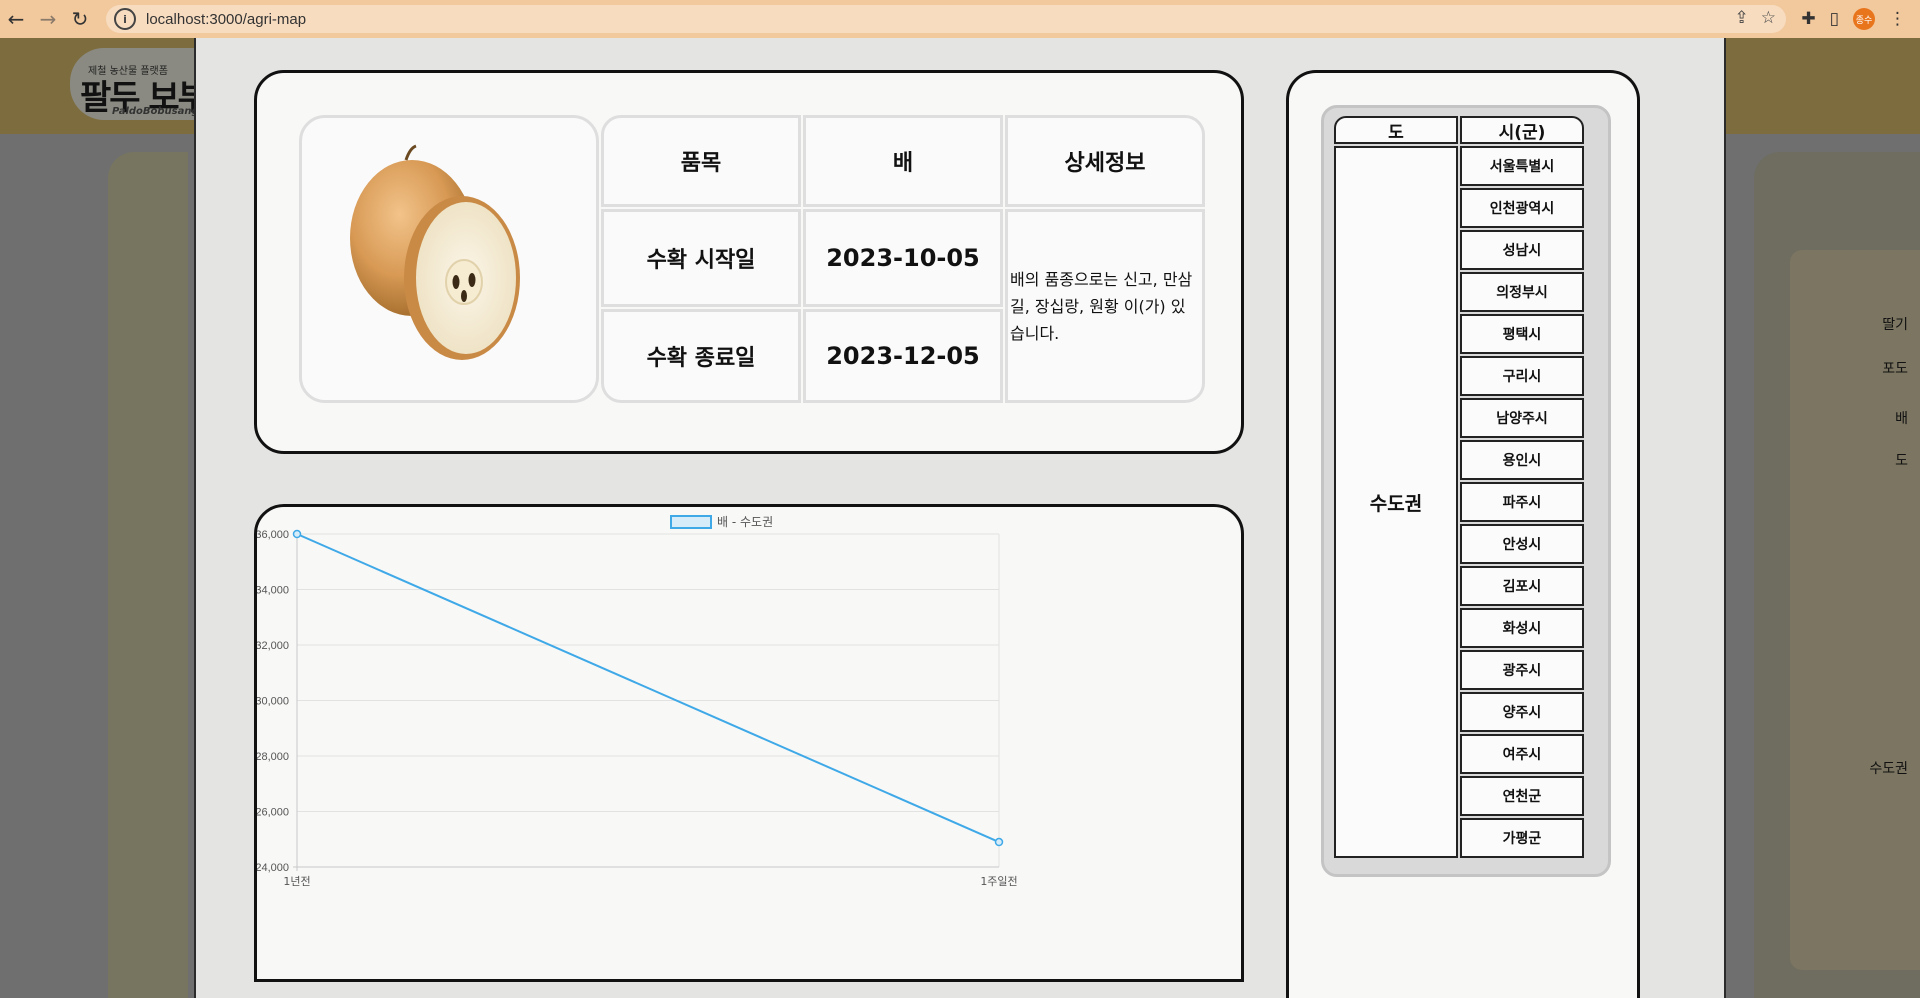  What do you see at coordinates (1396, 502) in the screenshot?
I see `province-cell: 수도권` at bounding box center [1396, 502].